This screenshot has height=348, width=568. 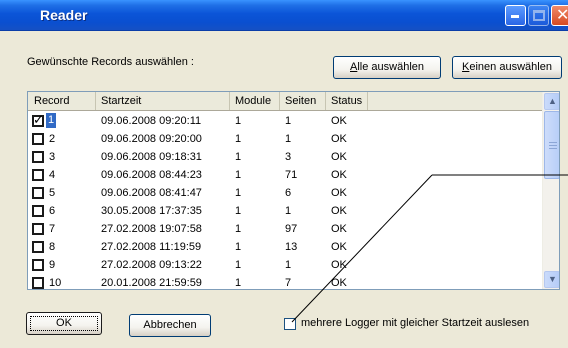 I want to click on checkmark-icon: ✓, so click(x=38, y=119).